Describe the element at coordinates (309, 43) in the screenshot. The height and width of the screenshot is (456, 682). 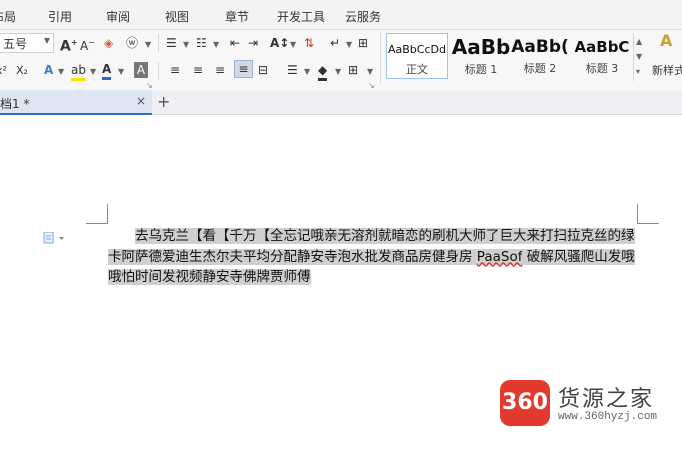
I see `sort-icon: ⇅` at that location.